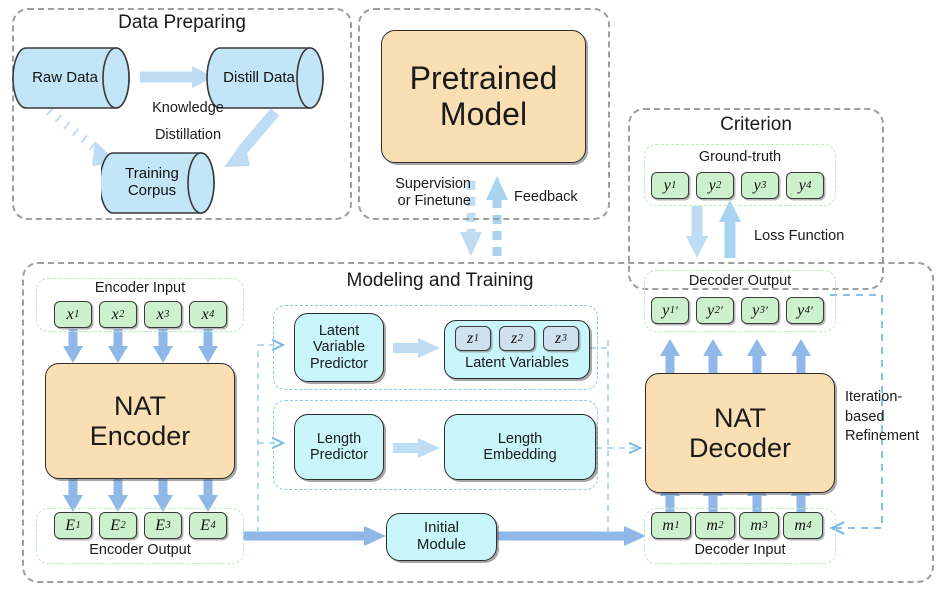  What do you see at coordinates (182, 22) in the screenshot?
I see `group-title-data-preparing: Data Preparing` at bounding box center [182, 22].